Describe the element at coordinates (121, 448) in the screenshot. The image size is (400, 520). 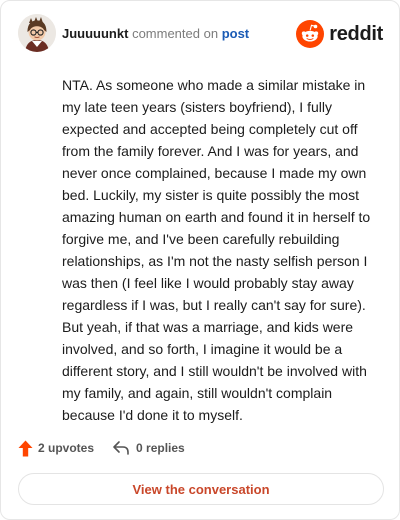
I see `reply-arrow-icon` at that location.